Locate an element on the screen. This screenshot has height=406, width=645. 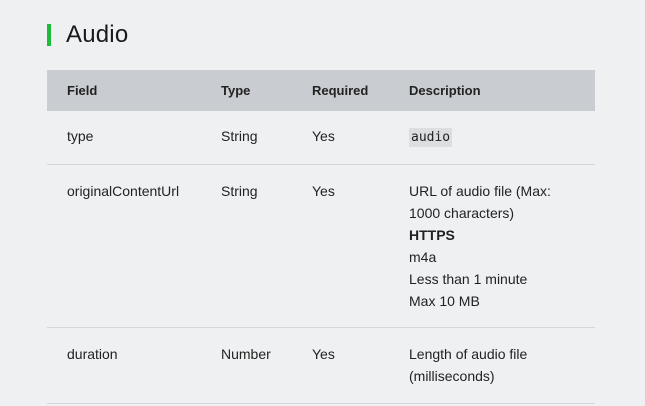
field-cell: originalContentUrl is located at coordinates (123, 191).